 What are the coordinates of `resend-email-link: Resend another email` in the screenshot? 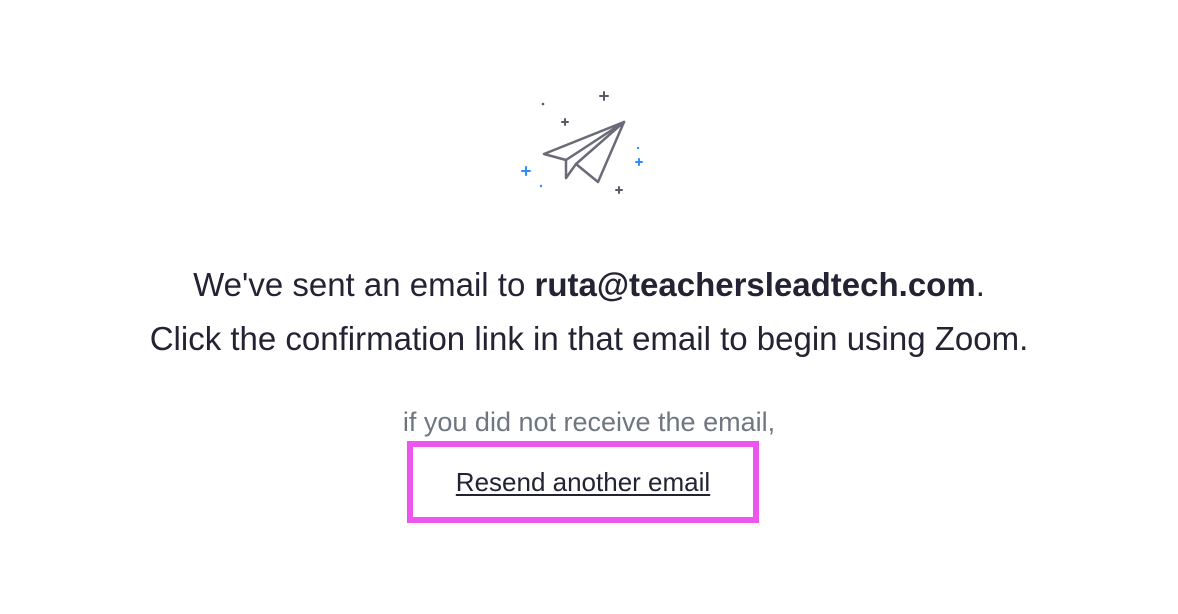 It's located at (583, 482).